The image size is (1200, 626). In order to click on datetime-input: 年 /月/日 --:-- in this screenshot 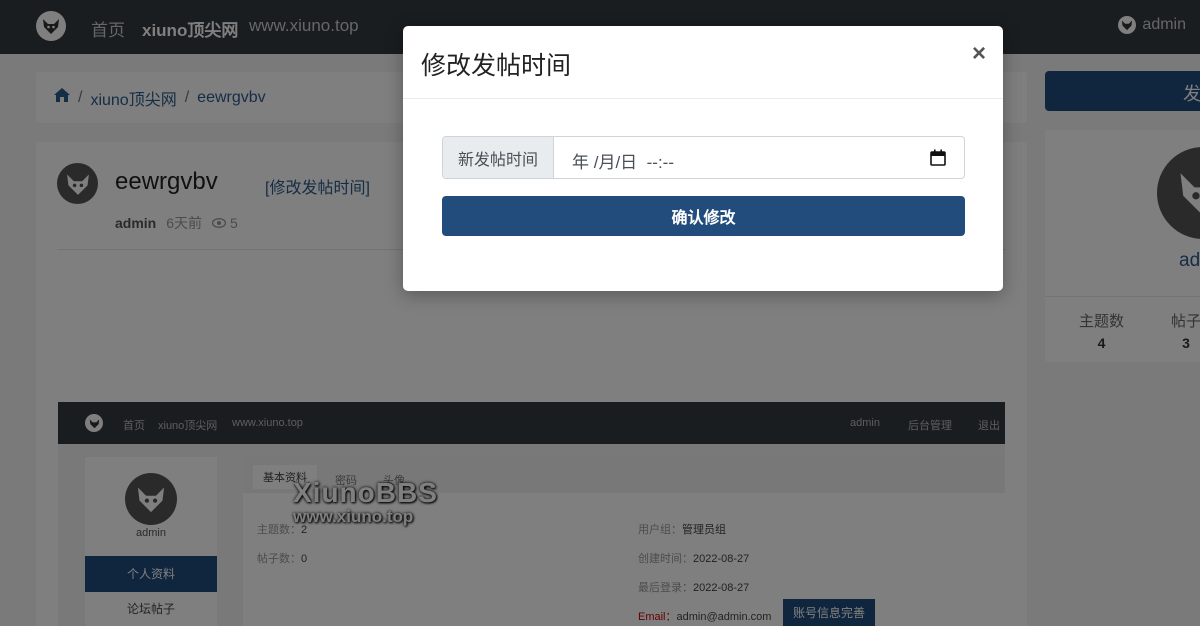, I will do `click(759, 157)`.